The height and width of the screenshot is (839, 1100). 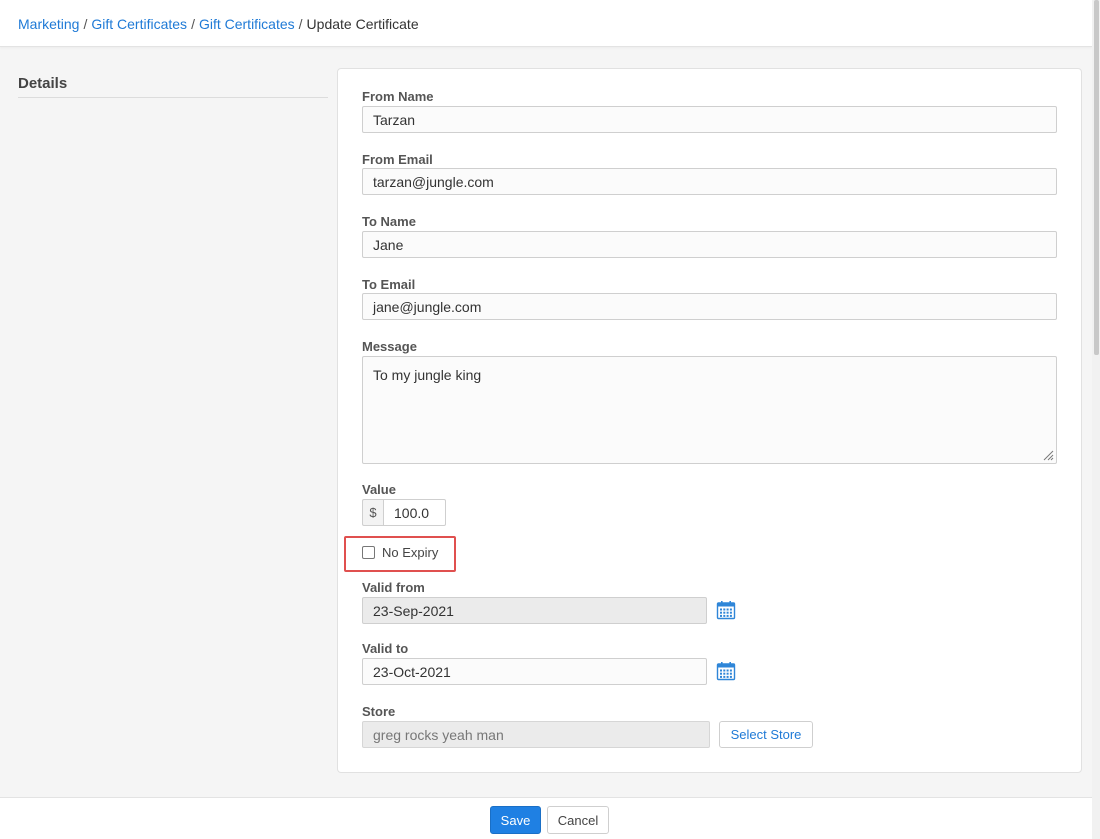 I want to click on breadcrumb-gift-certificates: Gift Certificates, so click(x=139, y=24).